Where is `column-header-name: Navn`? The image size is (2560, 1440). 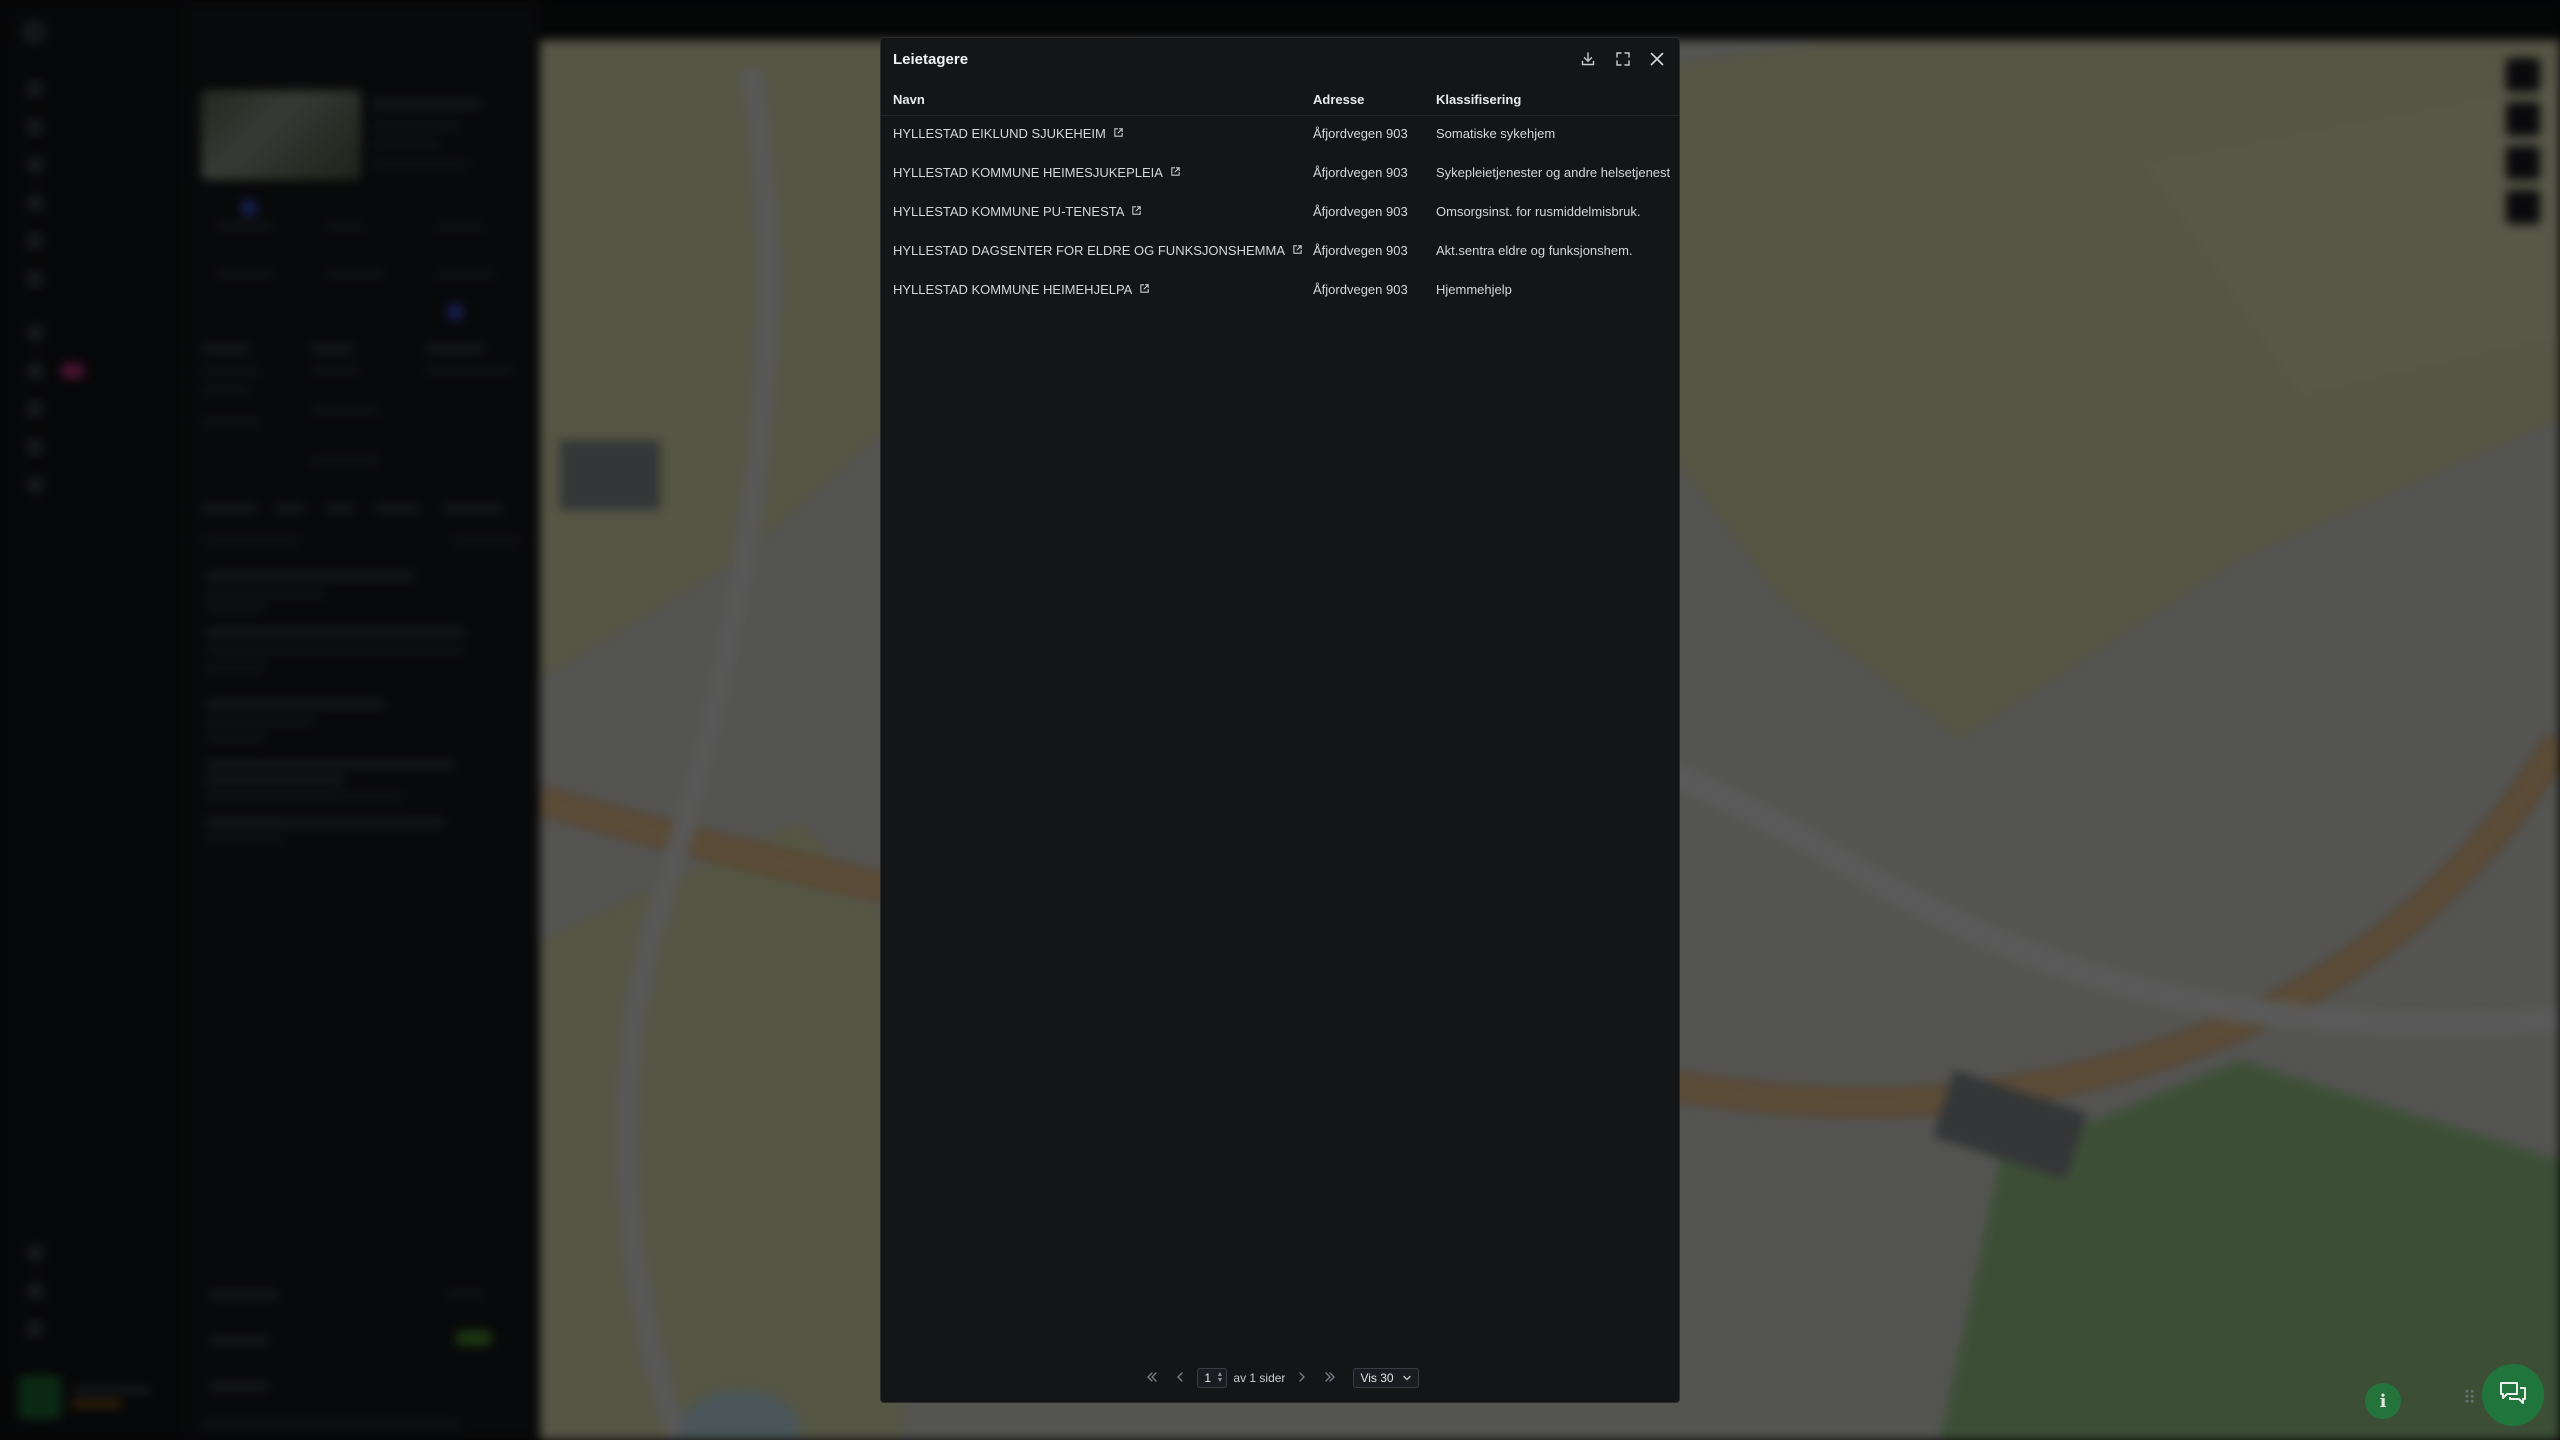 column-header-name: Navn is located at coordinates (909, 99).